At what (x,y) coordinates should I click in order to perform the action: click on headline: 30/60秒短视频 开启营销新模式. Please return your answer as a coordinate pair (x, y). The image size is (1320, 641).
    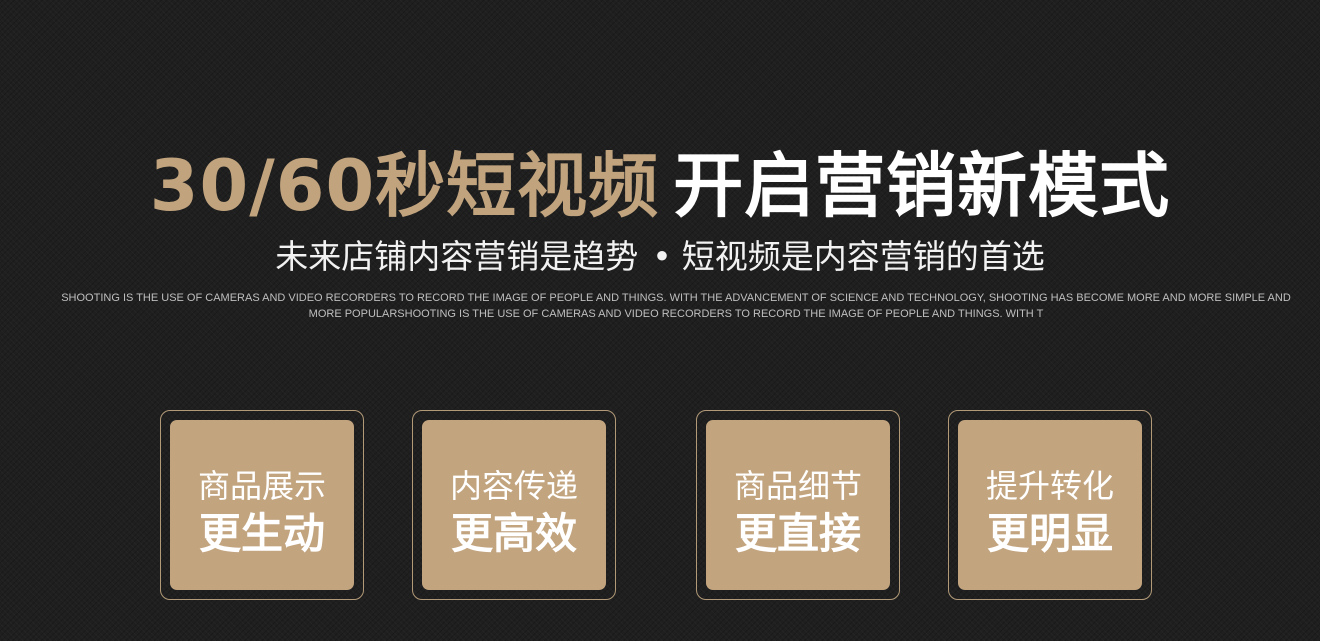
    Looking at the image, I should click on (660, 186).